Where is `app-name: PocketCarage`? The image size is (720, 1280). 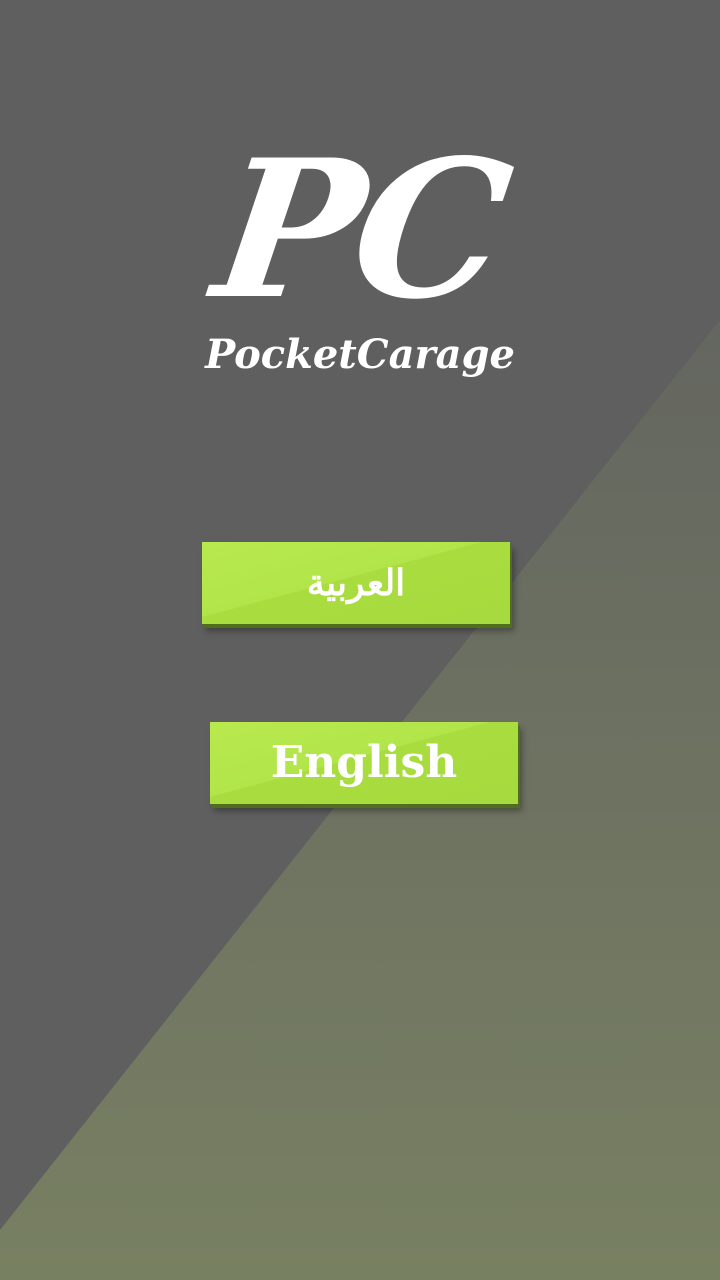
app-name: PocketCarage is located at coordinates (360, 354).